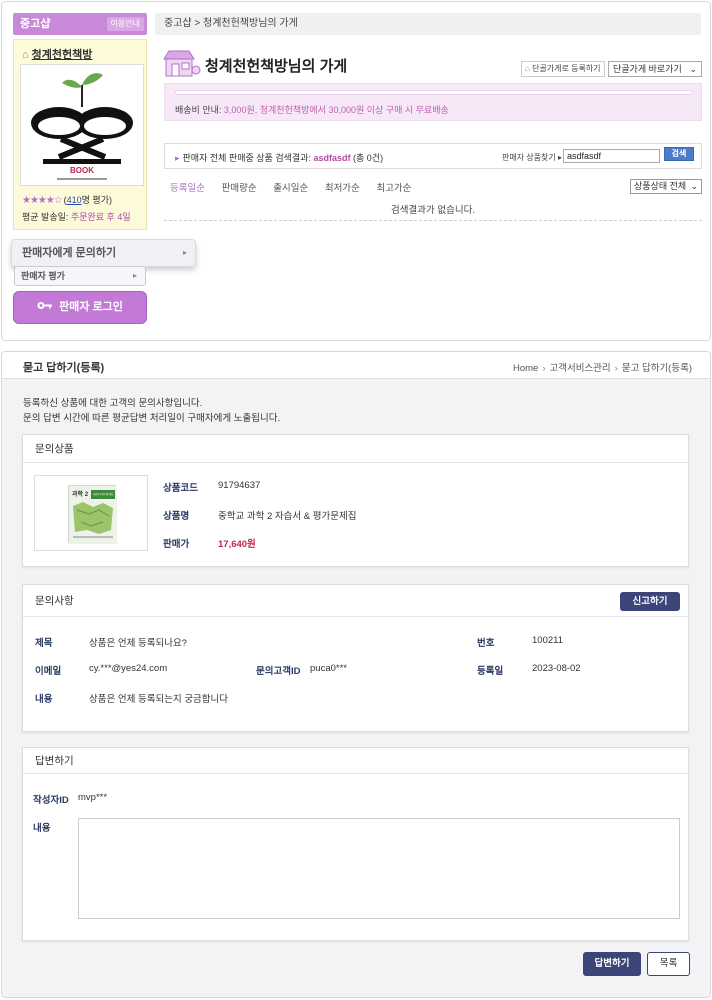  I want to click on home-icon: ⌂, so click(25, 55).